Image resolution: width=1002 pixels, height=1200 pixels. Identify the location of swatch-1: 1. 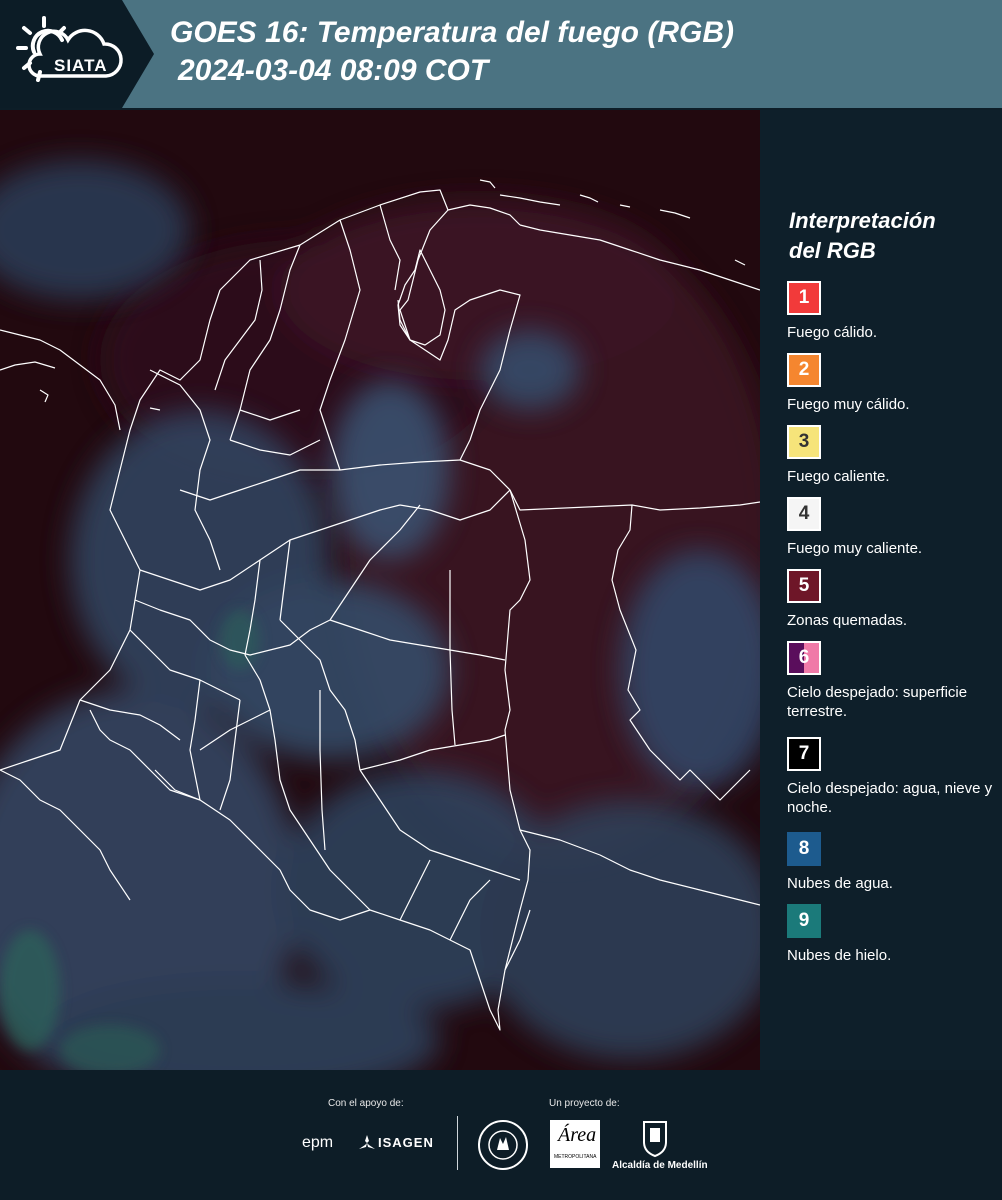
(804, 298).